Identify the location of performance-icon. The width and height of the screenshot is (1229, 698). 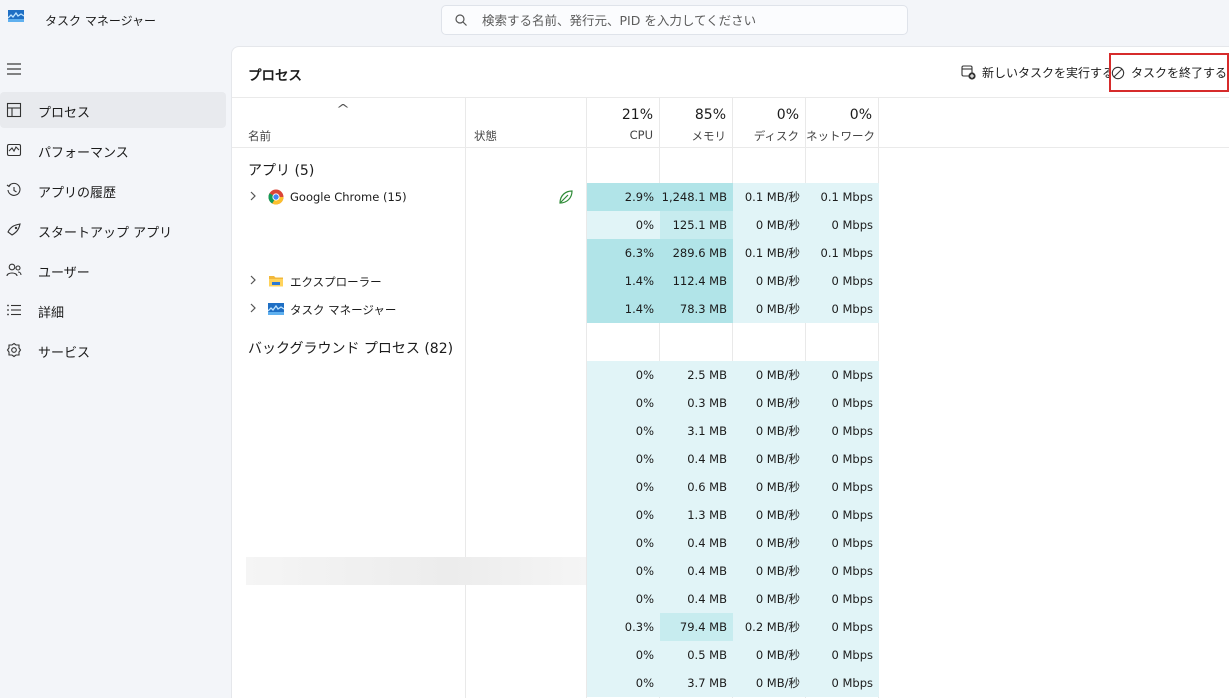
(14, 150).